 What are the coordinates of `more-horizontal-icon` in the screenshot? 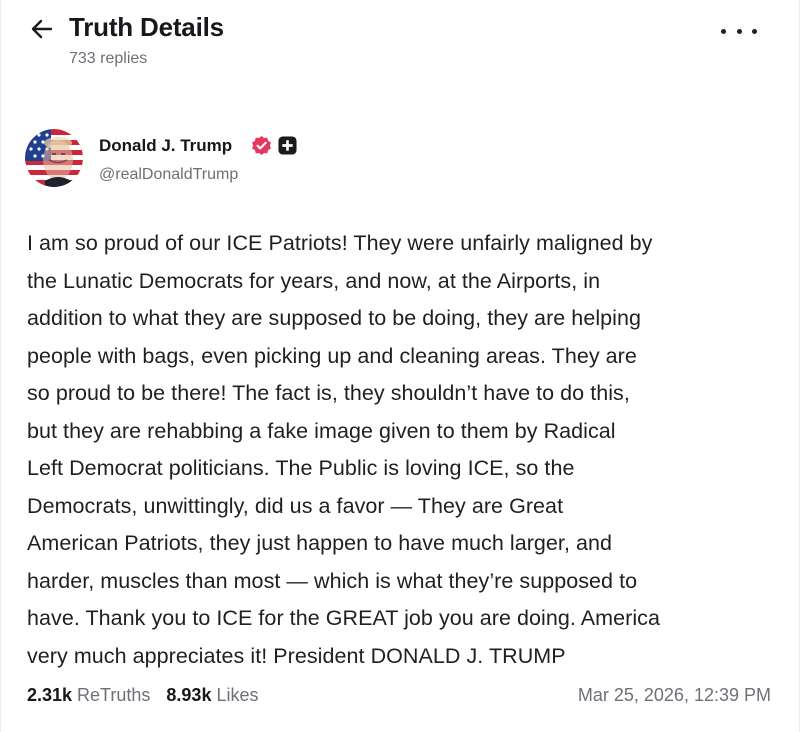 It's located at (739, 31).